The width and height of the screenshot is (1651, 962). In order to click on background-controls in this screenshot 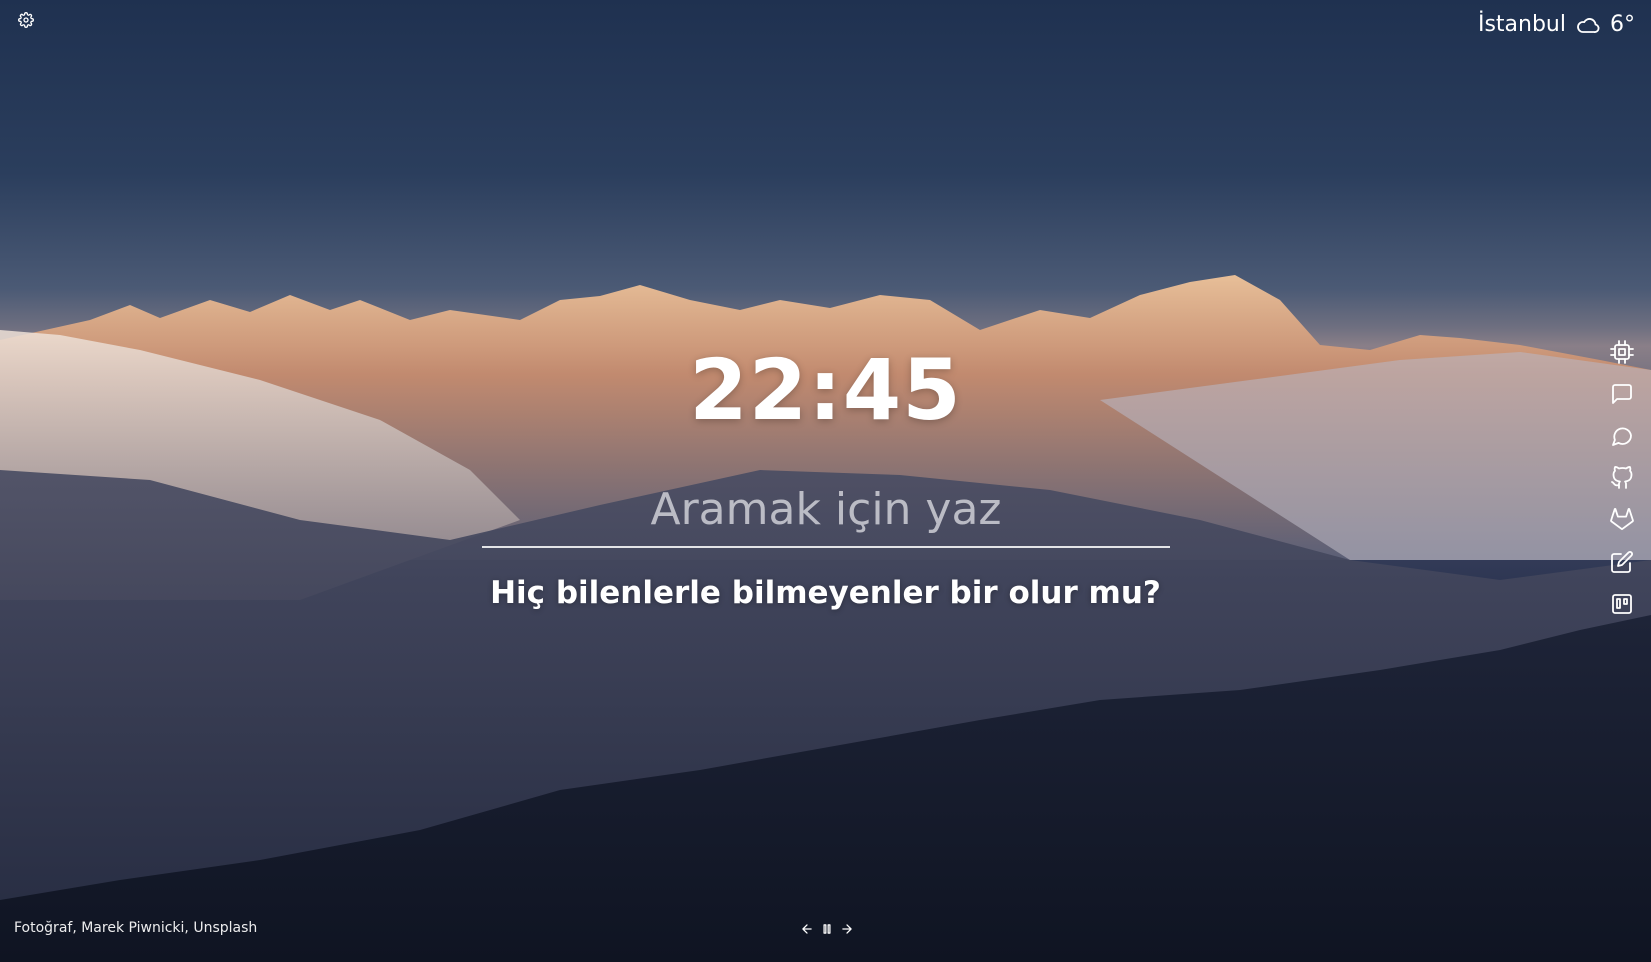, I will do `click(827, 929)`.